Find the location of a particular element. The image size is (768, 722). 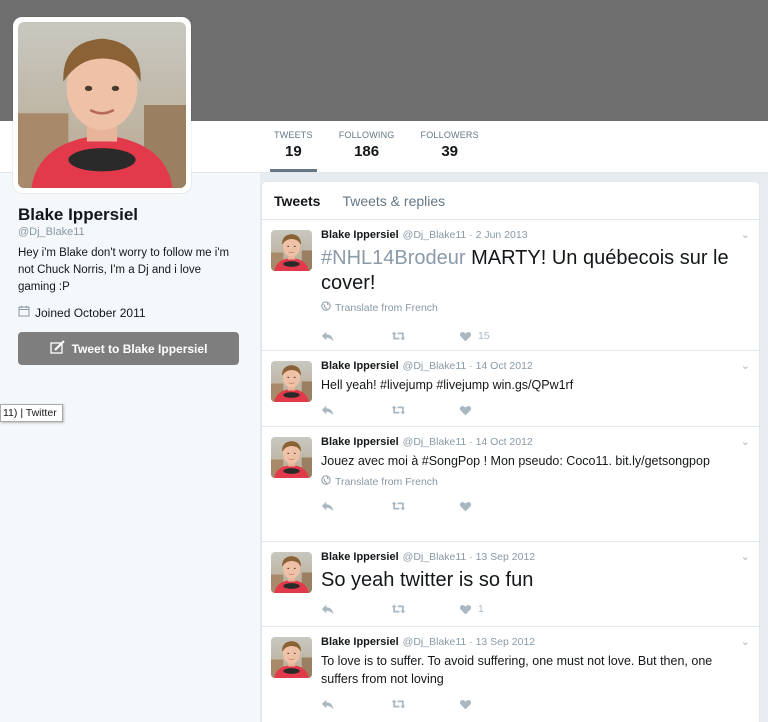

stat-label: FOLLOWERS is located at coordinates (449, 135).